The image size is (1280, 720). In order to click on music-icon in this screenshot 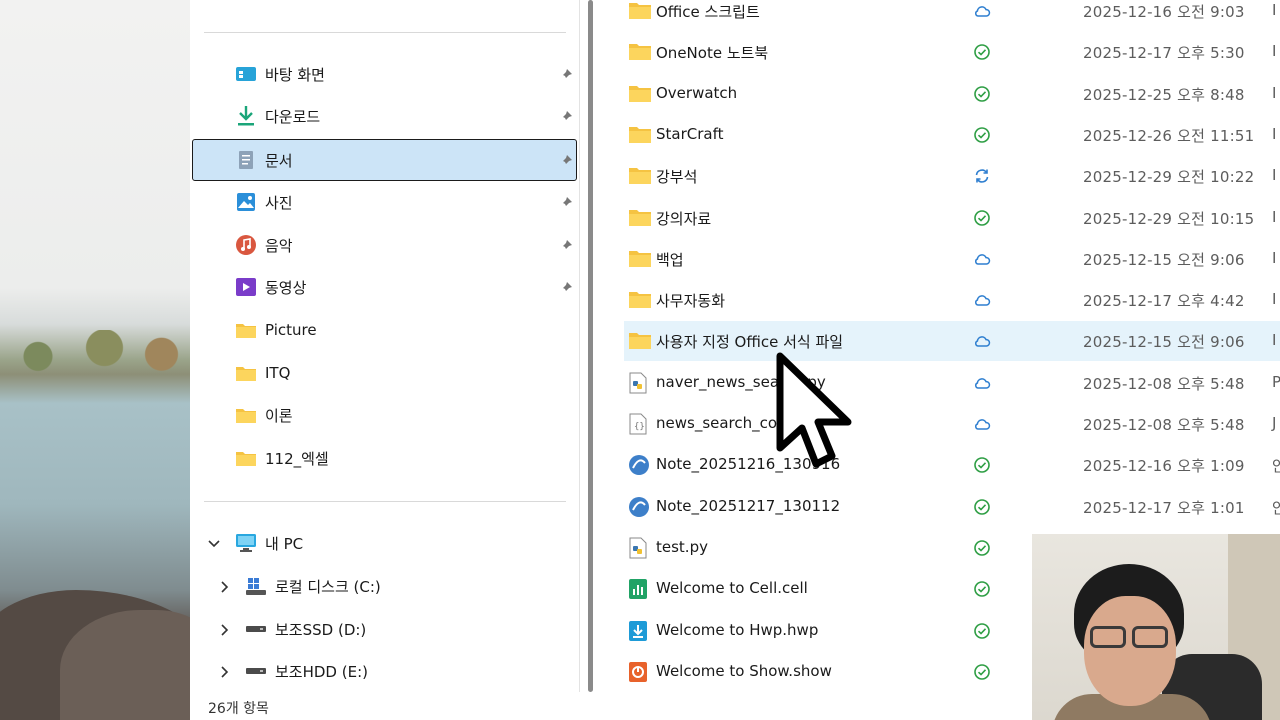, I will do `click(246, 245)`.